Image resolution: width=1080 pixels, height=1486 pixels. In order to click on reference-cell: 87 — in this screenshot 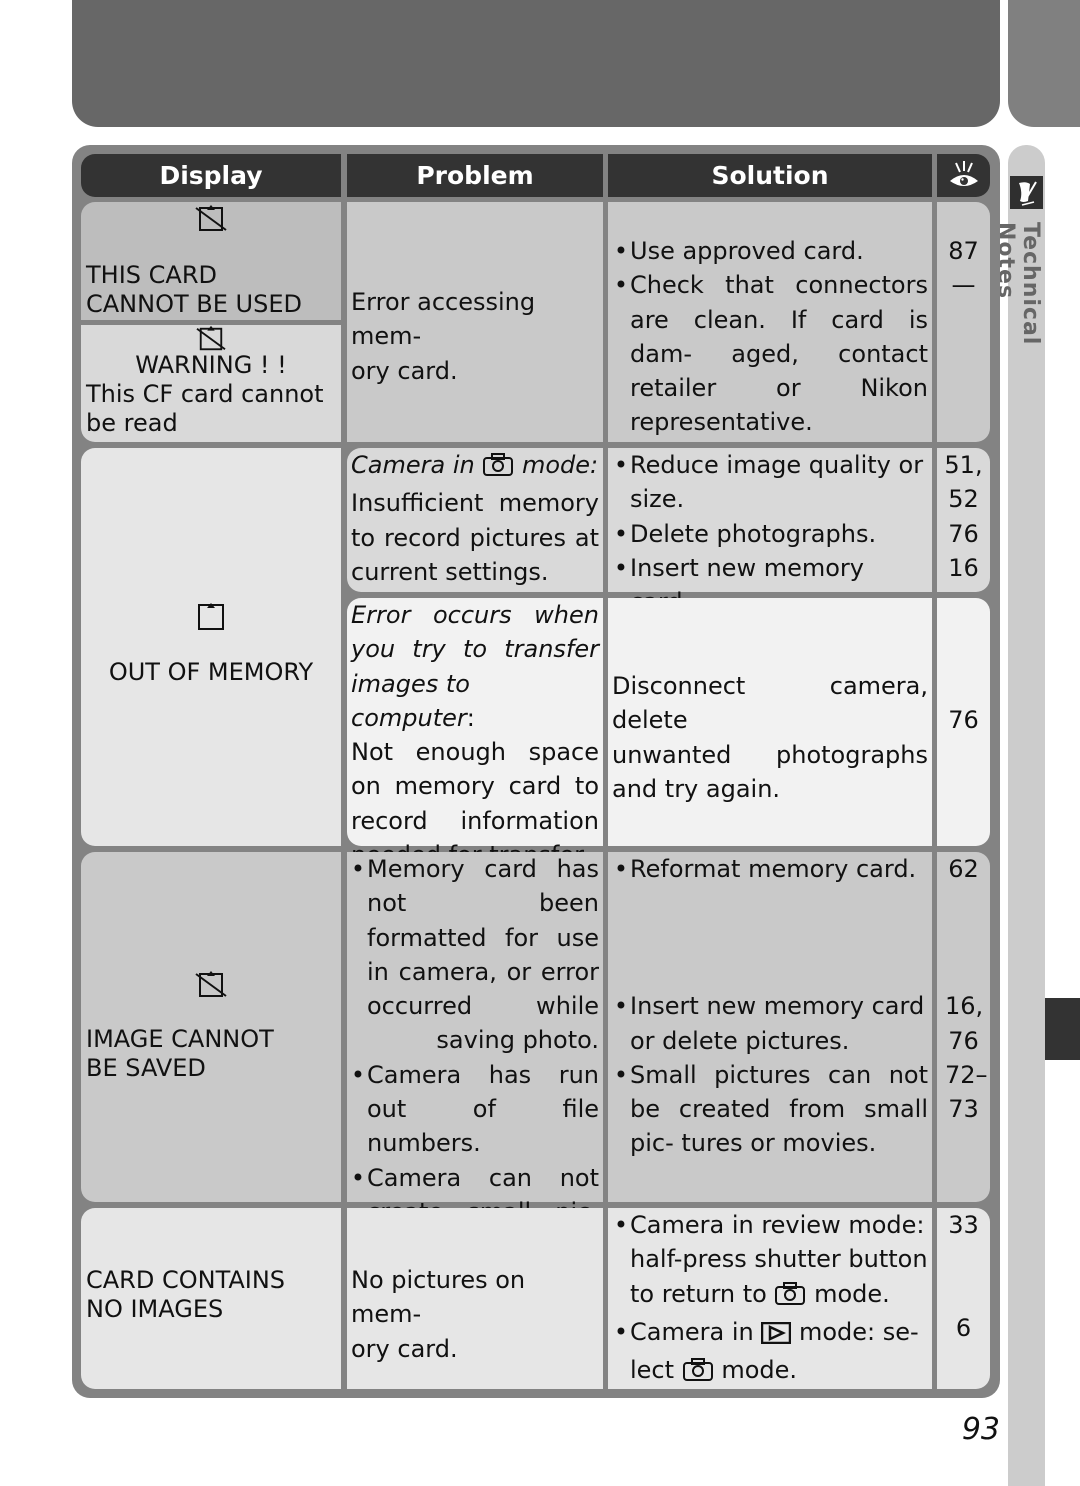, I will do `click(963, 322)`.